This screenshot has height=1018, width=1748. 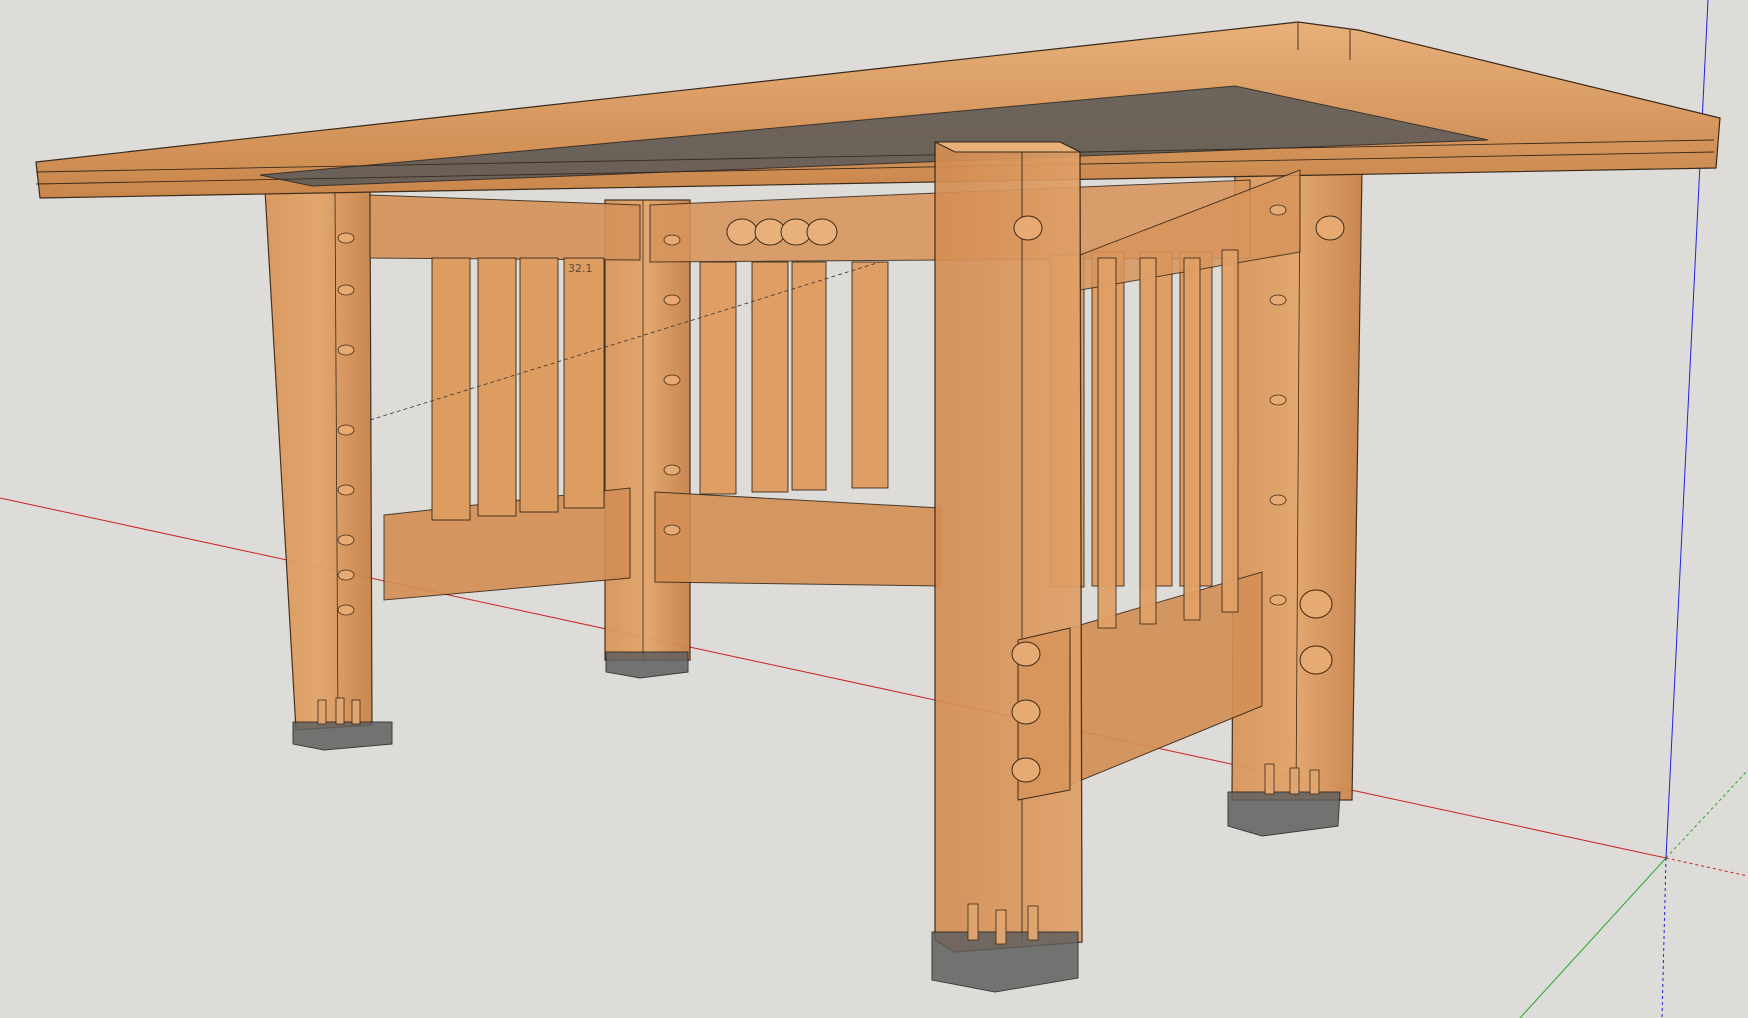 What do you see at coordinates (1664, 937) in the screenshot?
I see `blue-axis-hidden` at bounding box center [1664, 937].